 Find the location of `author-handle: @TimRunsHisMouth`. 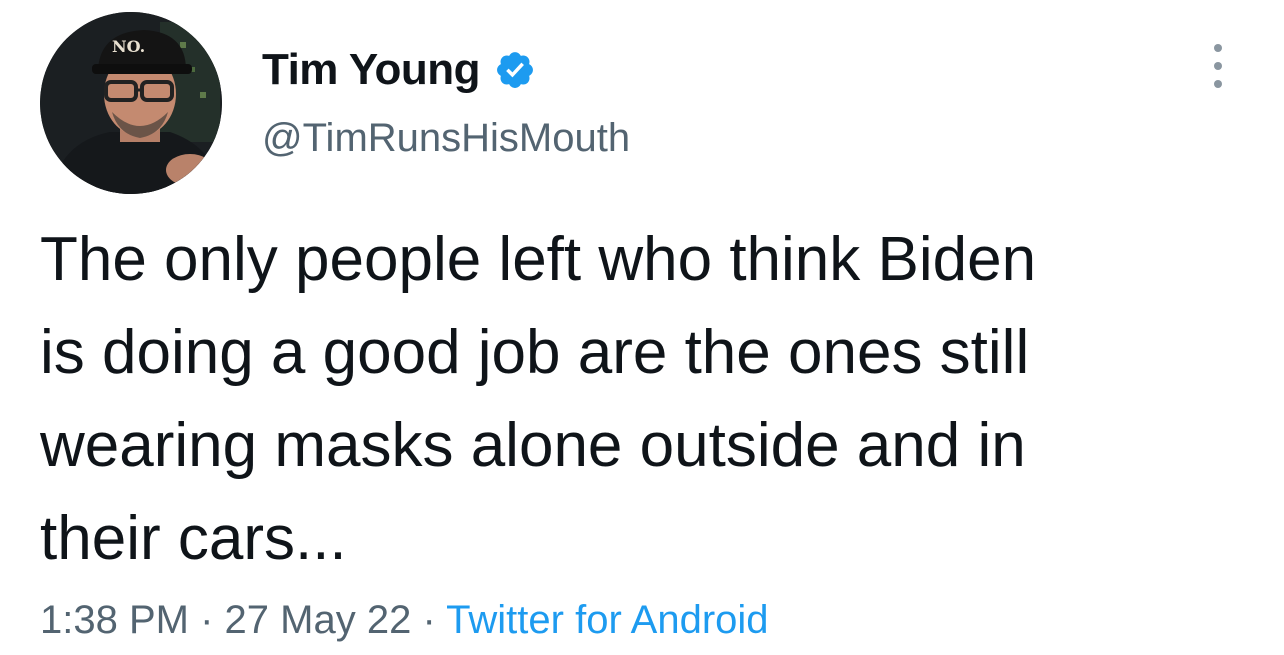

author-handle: @TimRunsHisMouth is located at coordinates (446, 138).